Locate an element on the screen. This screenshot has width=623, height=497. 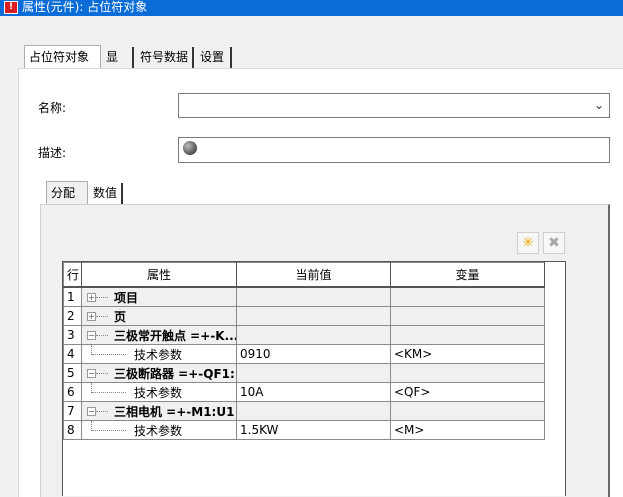
header-current-value: 当前值 is located at coordinates (313, 275).